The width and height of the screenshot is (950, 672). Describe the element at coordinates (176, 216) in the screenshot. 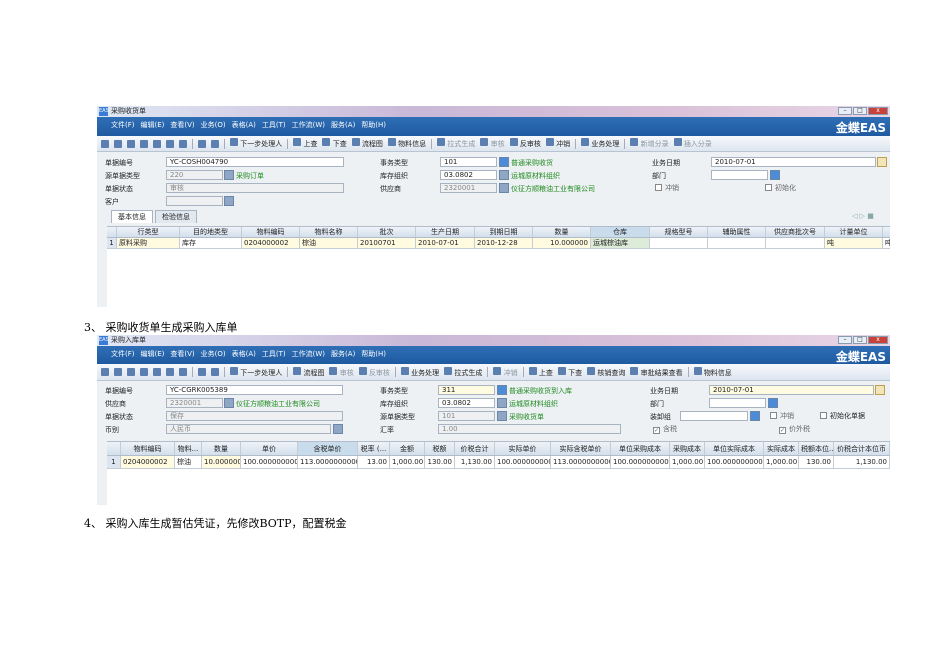

I see `tab-inspection-info: 检验信息` at that location.